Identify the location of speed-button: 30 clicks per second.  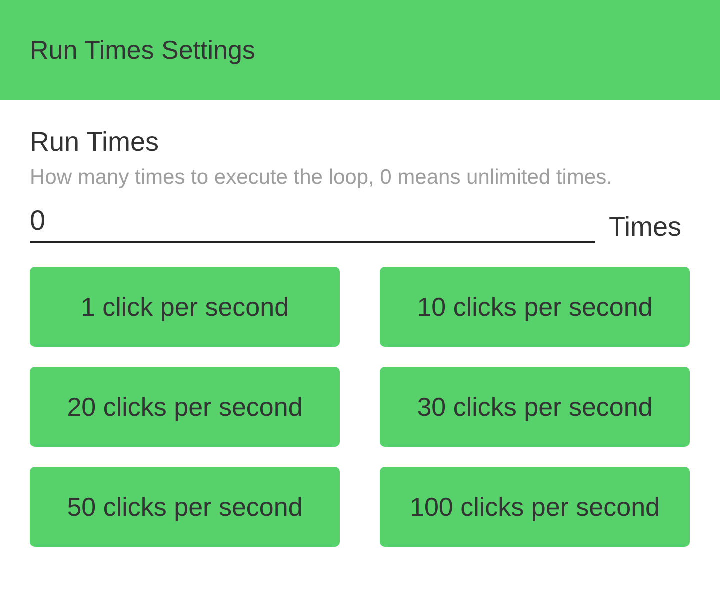
(535, 407).